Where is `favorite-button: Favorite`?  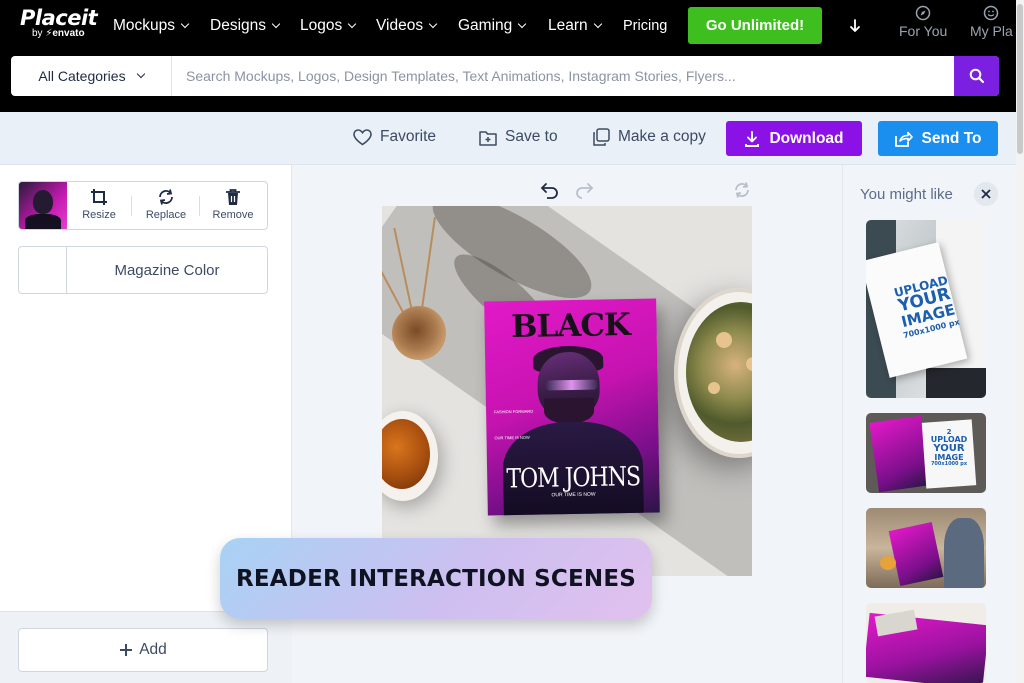
favorite-button: Favorite is located at coordinates (394, 137).